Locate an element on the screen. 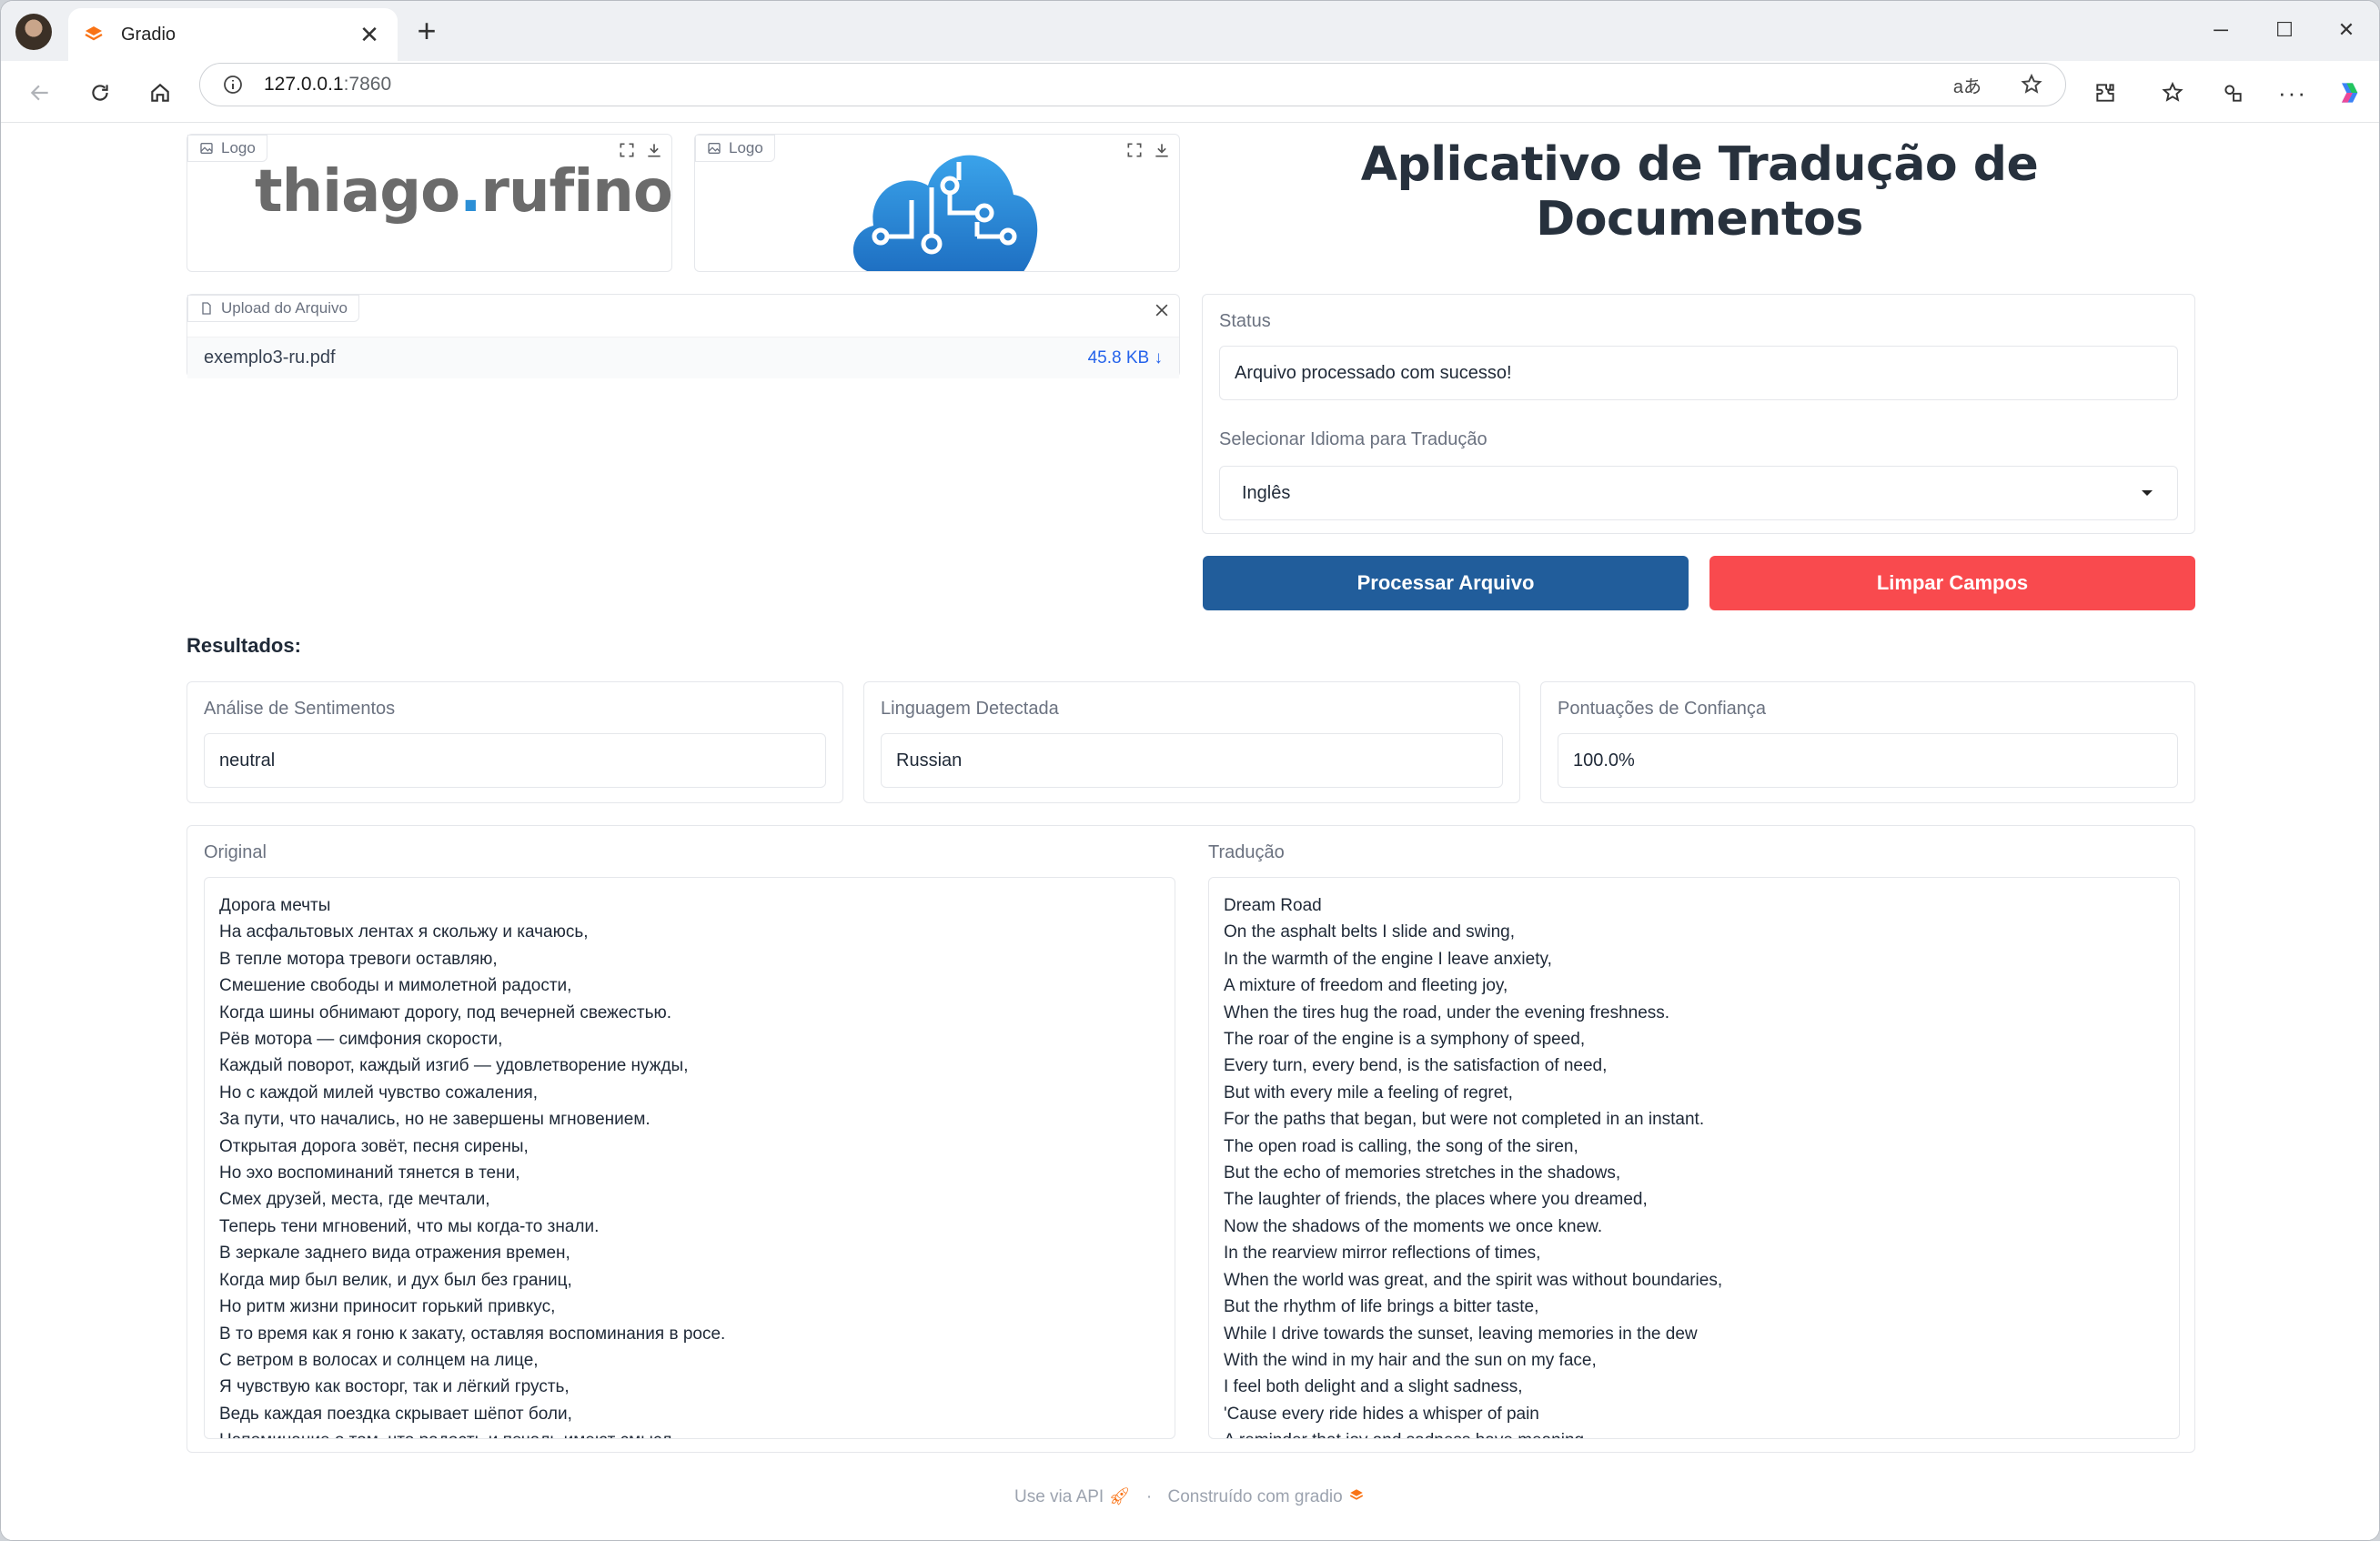 This screenshot has width=2380, height=1541. status-label: Status is located at coordinates (1245, 321).